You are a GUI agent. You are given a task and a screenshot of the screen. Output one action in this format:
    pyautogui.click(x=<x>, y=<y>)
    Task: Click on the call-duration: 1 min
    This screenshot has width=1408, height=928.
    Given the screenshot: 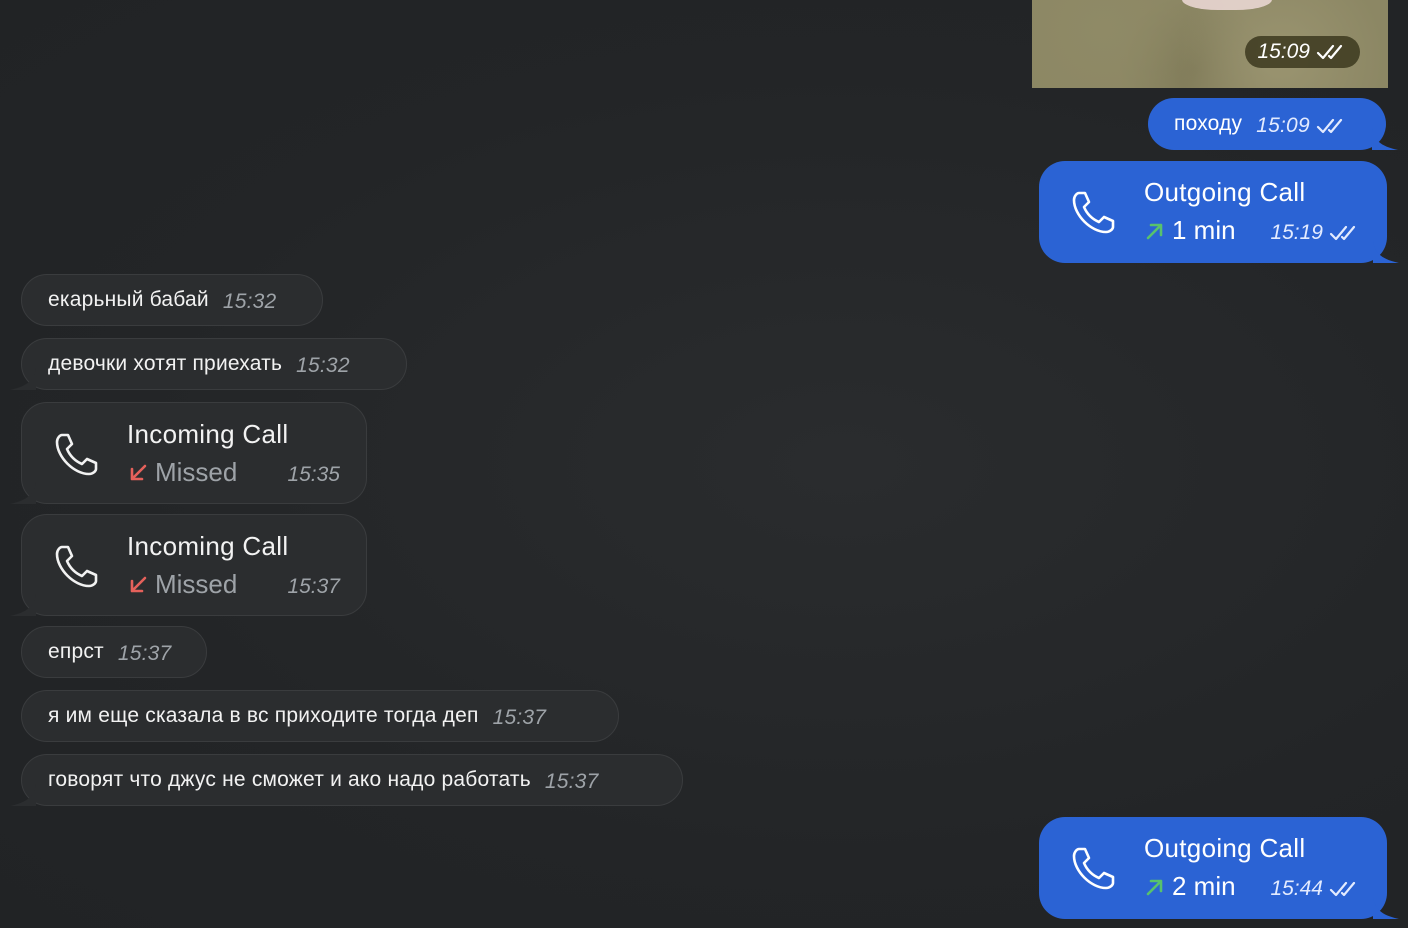 What is the action you would take?
    pyautogui.click(x=1204, y=230)
    